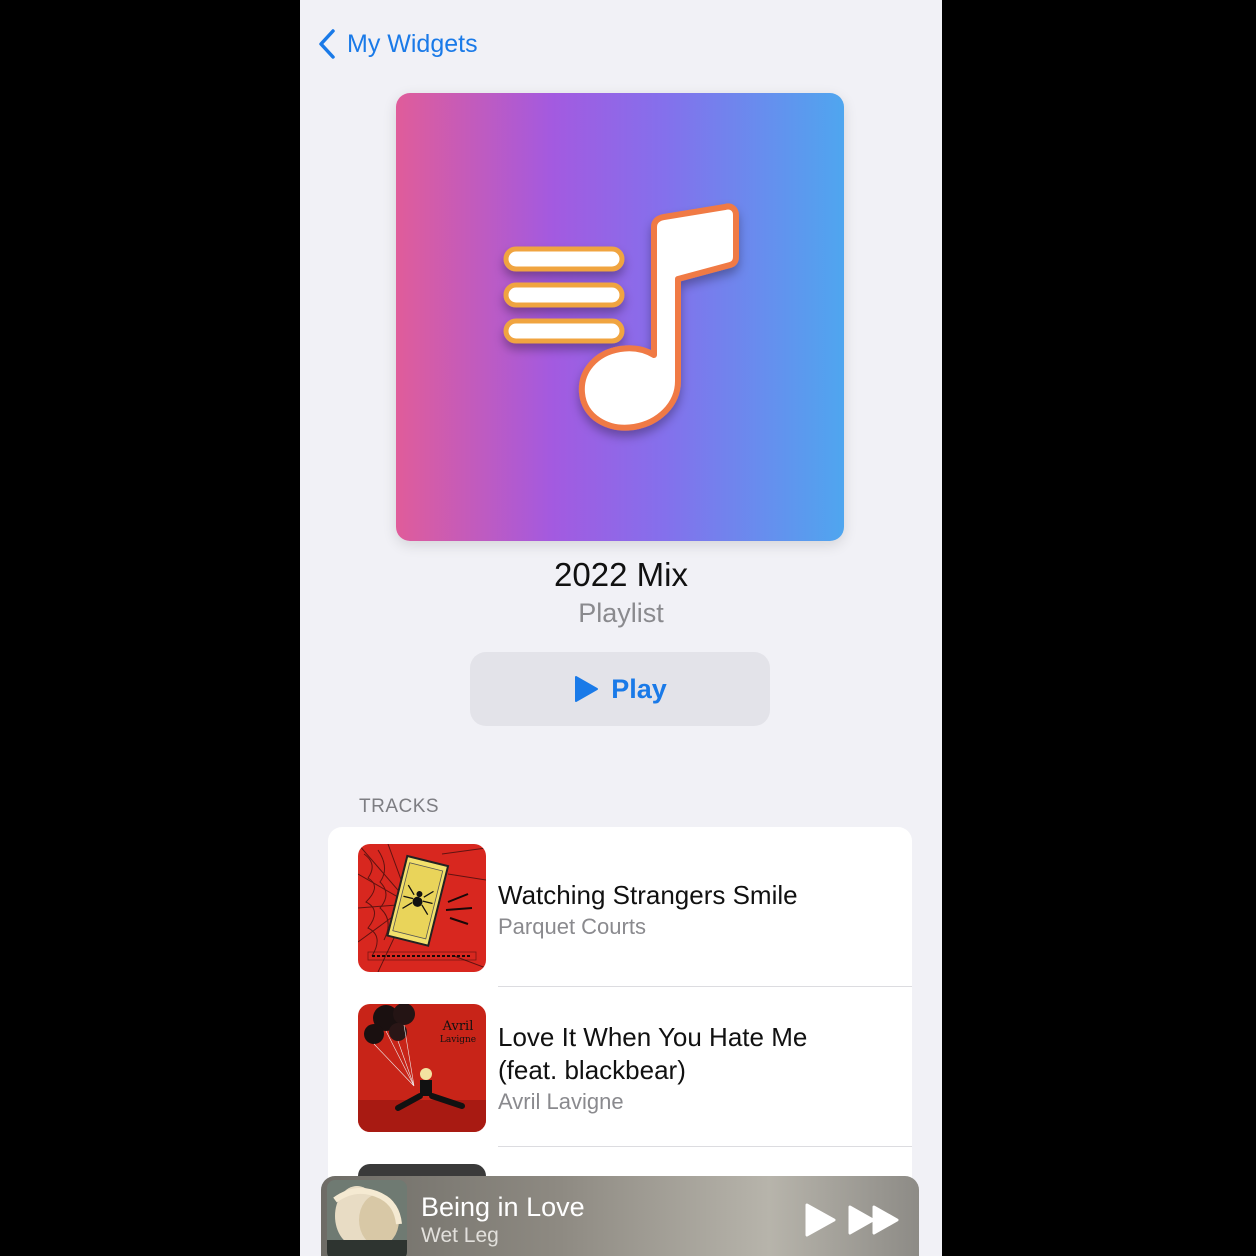 The image size is (1256, 1256). What do you see at coordinates (460, 1235) in the screenshot?
I see `now-playing-artist: Wet Leg` at bounding box center [460, 1235].